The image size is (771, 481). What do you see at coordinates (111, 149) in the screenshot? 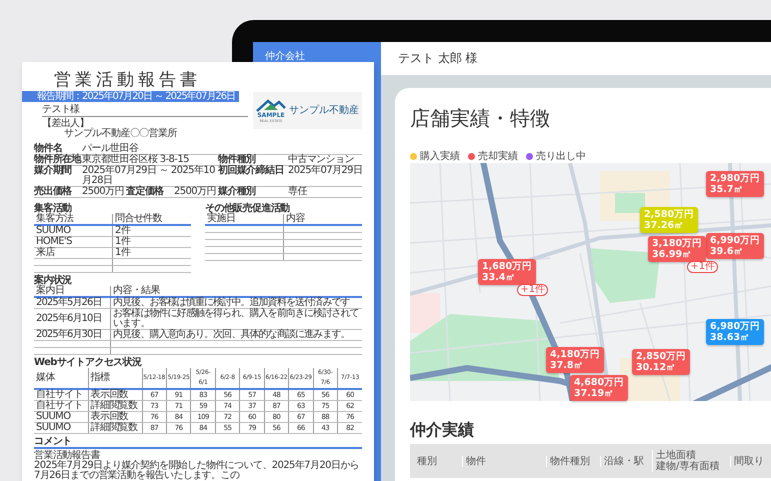
I see `field-value: パール世田谷` at bounding box center [111, 149].